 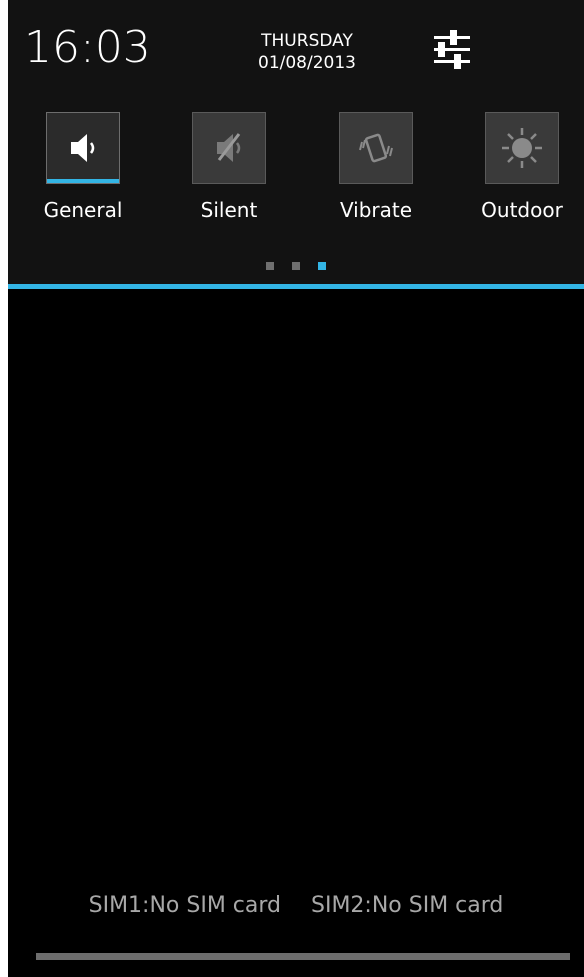 I want to click on screen-edge, so click(x=4, y=488).